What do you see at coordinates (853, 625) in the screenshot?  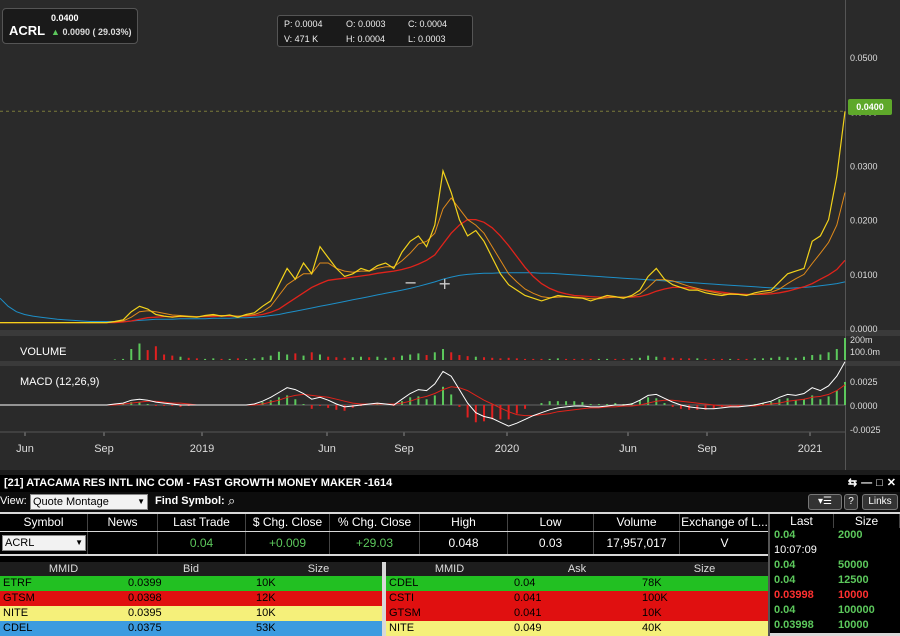 I see `ts-size: 10000` at bounding box center [853, 625].